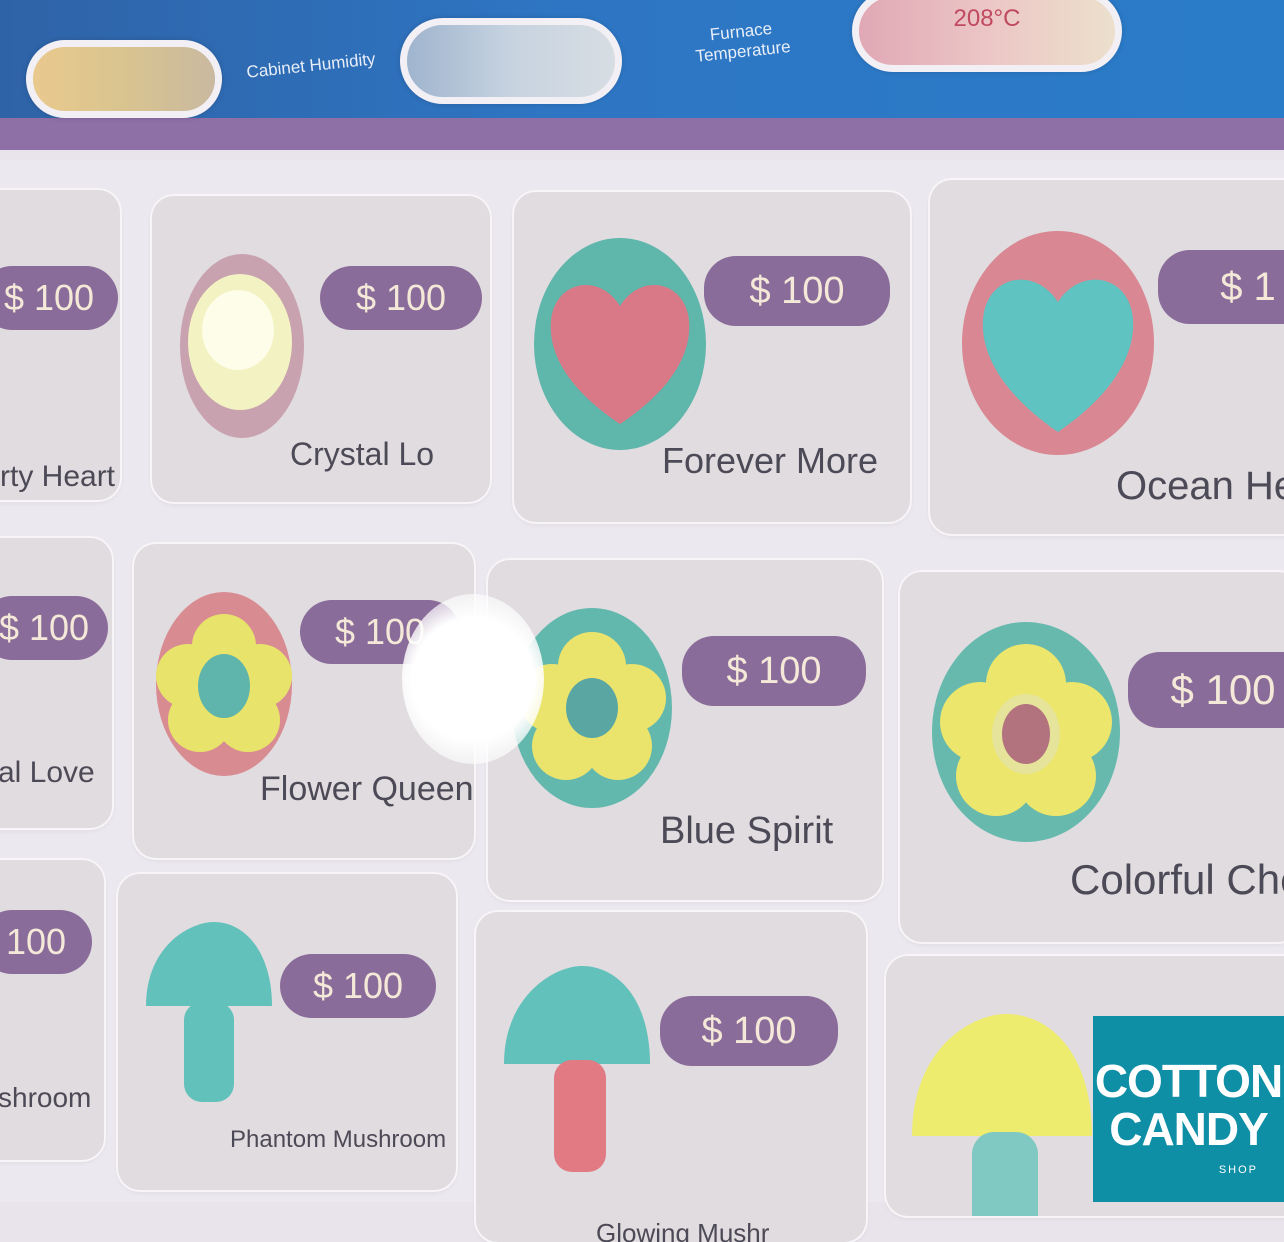 The height and width of the screenshot is (1242, 1284). I want to click on touch-indicator, so click(473, 679).